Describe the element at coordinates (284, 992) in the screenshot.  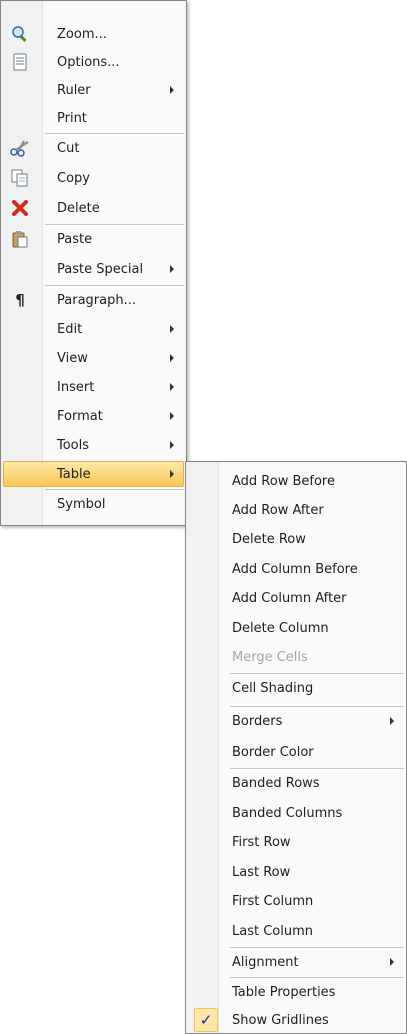
I see `submenu-item-label: Table Properties` at that location.